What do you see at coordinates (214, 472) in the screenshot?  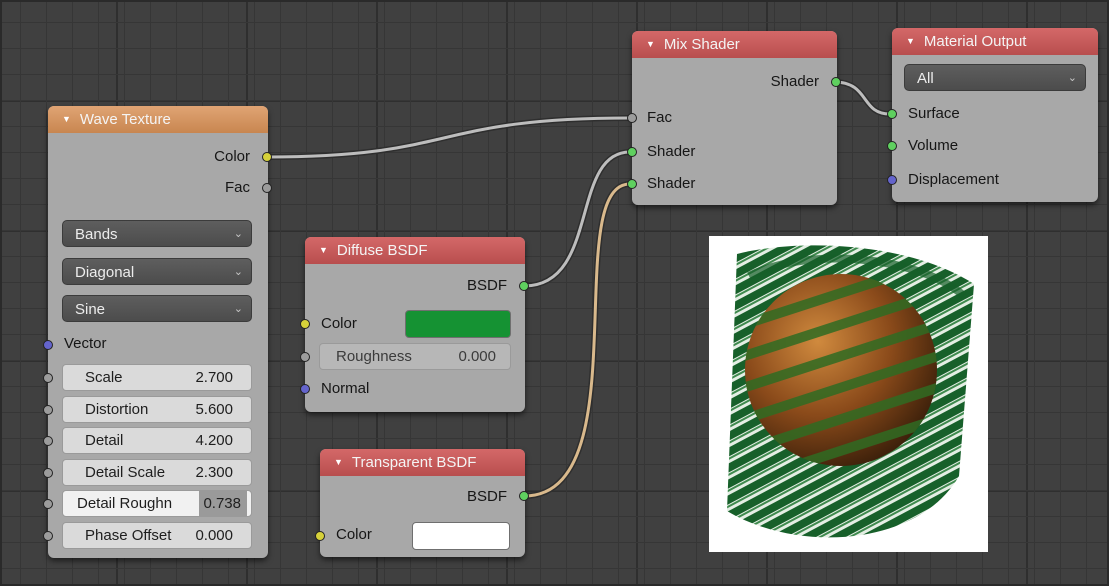 I see `wave-detail-scale-value: 2.300` at bounding box center [214, 472].